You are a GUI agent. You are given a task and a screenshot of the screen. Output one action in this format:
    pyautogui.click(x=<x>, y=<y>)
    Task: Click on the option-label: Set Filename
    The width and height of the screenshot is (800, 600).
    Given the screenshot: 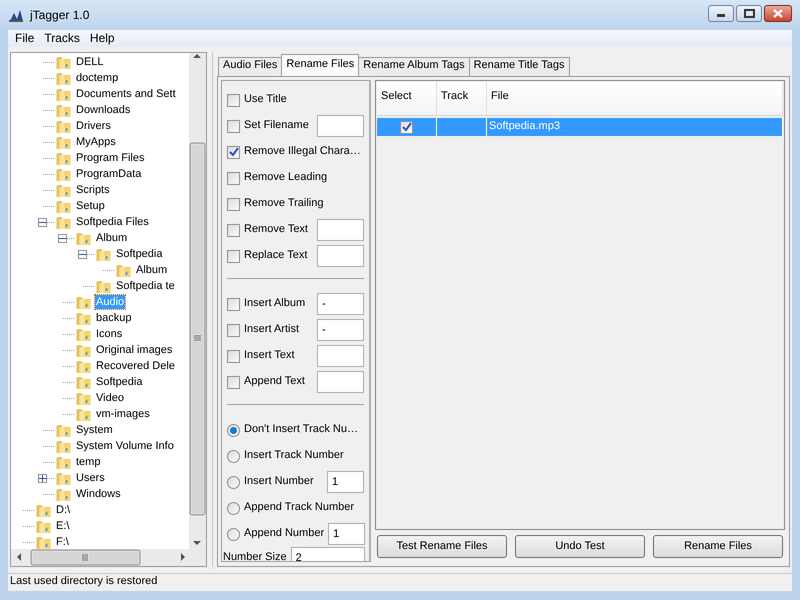 What is the action you would take?
    pyautogui.click(x=276, y=126)
    